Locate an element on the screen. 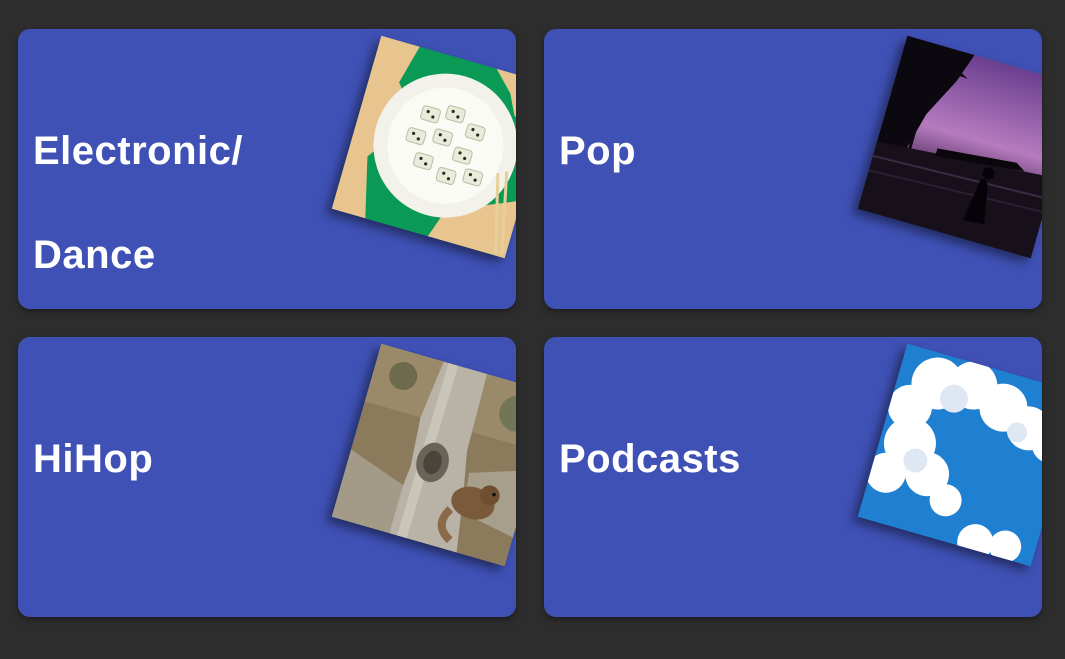  squirrel-tree-image is located at coordinates (423, 455).